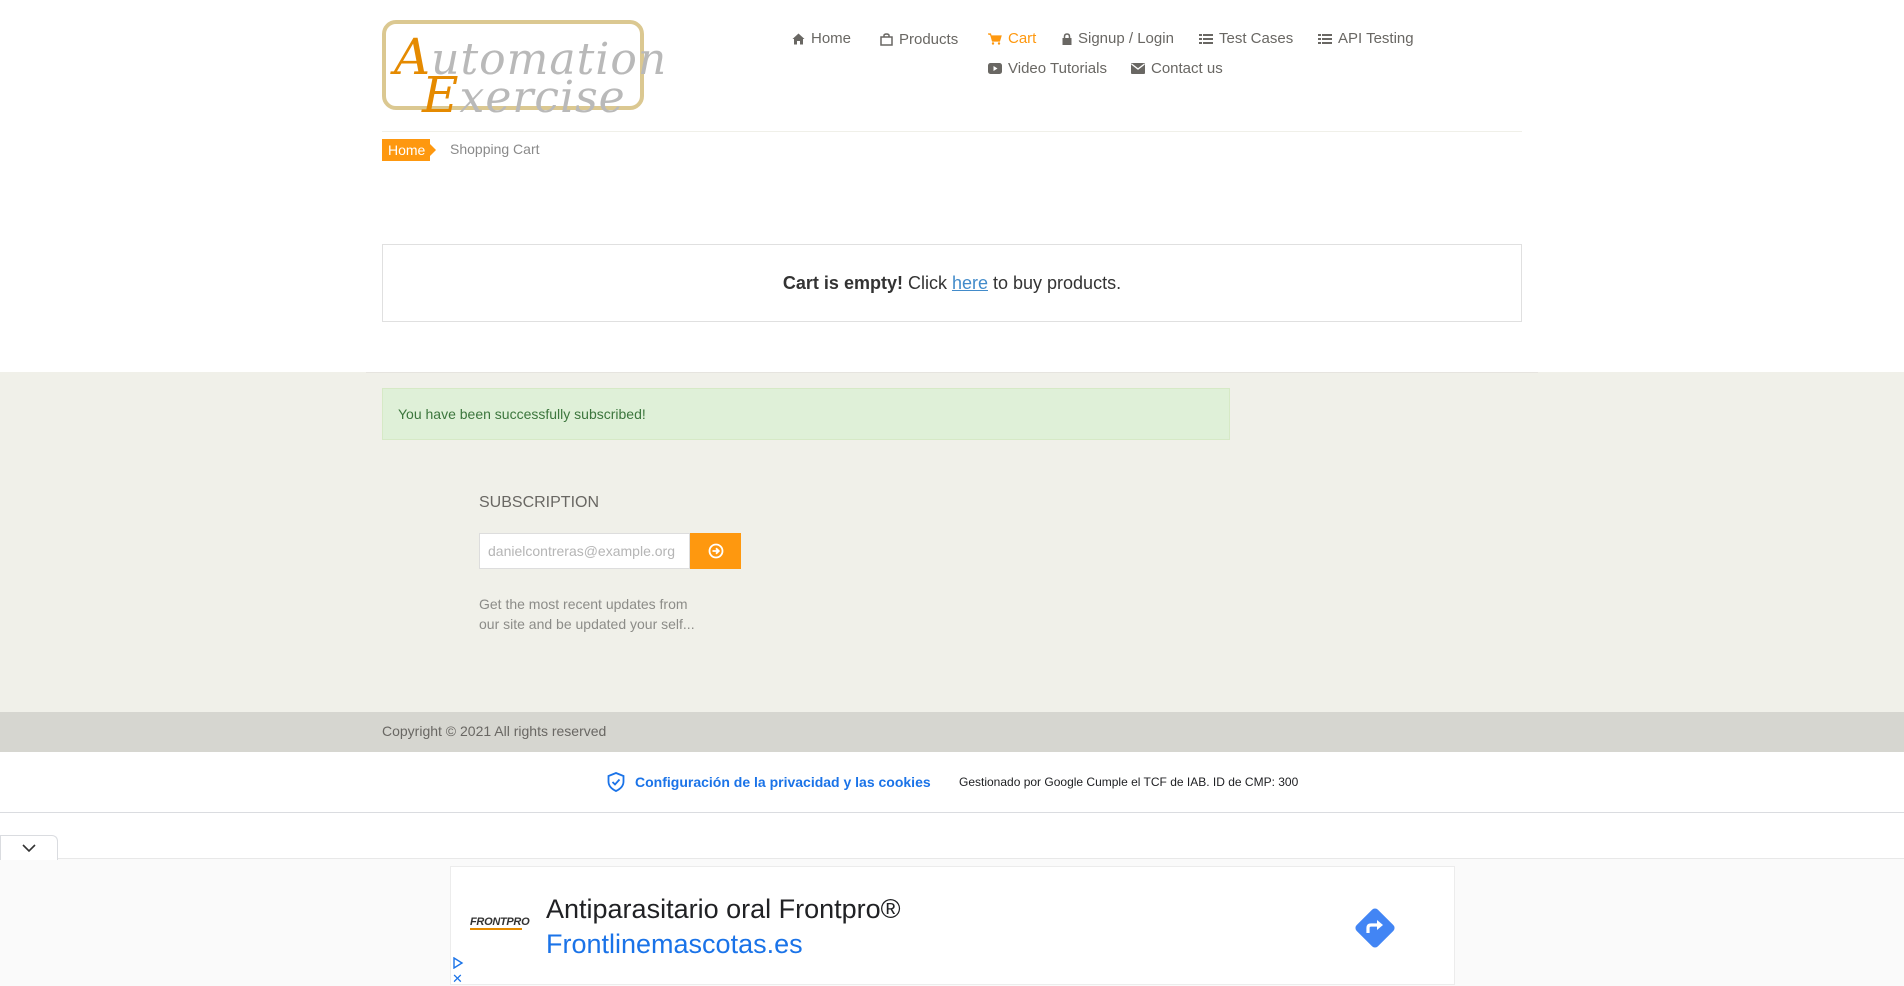 The image size is (1904, 986). I want to click on ad-banner, so click(952, 925).